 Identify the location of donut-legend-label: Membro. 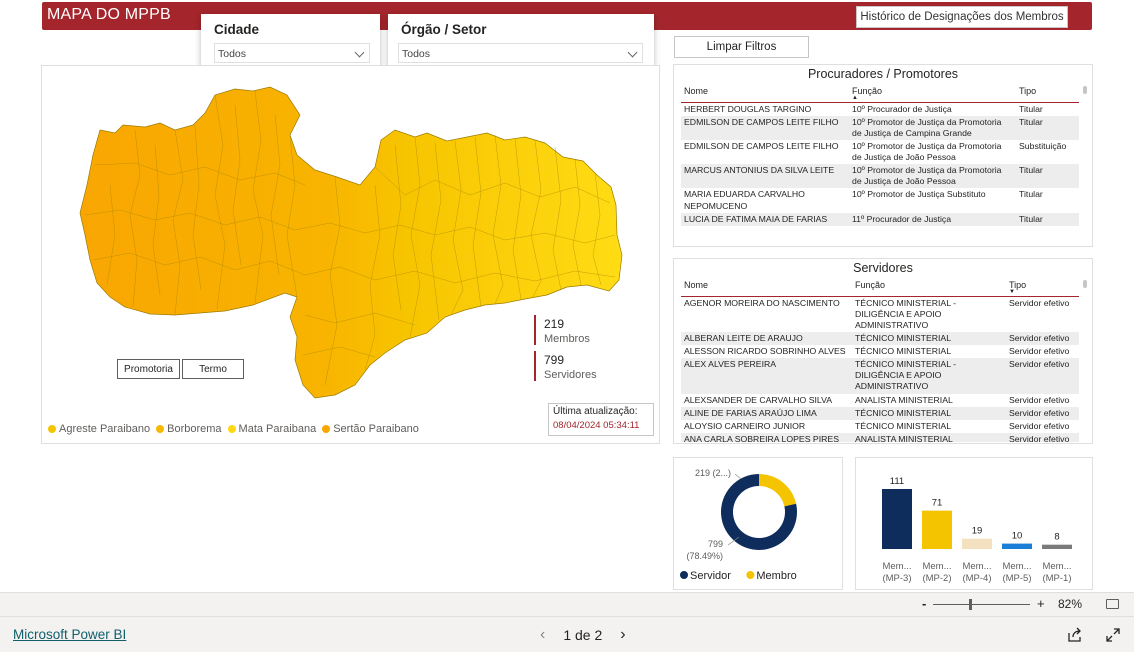
(776, 576).